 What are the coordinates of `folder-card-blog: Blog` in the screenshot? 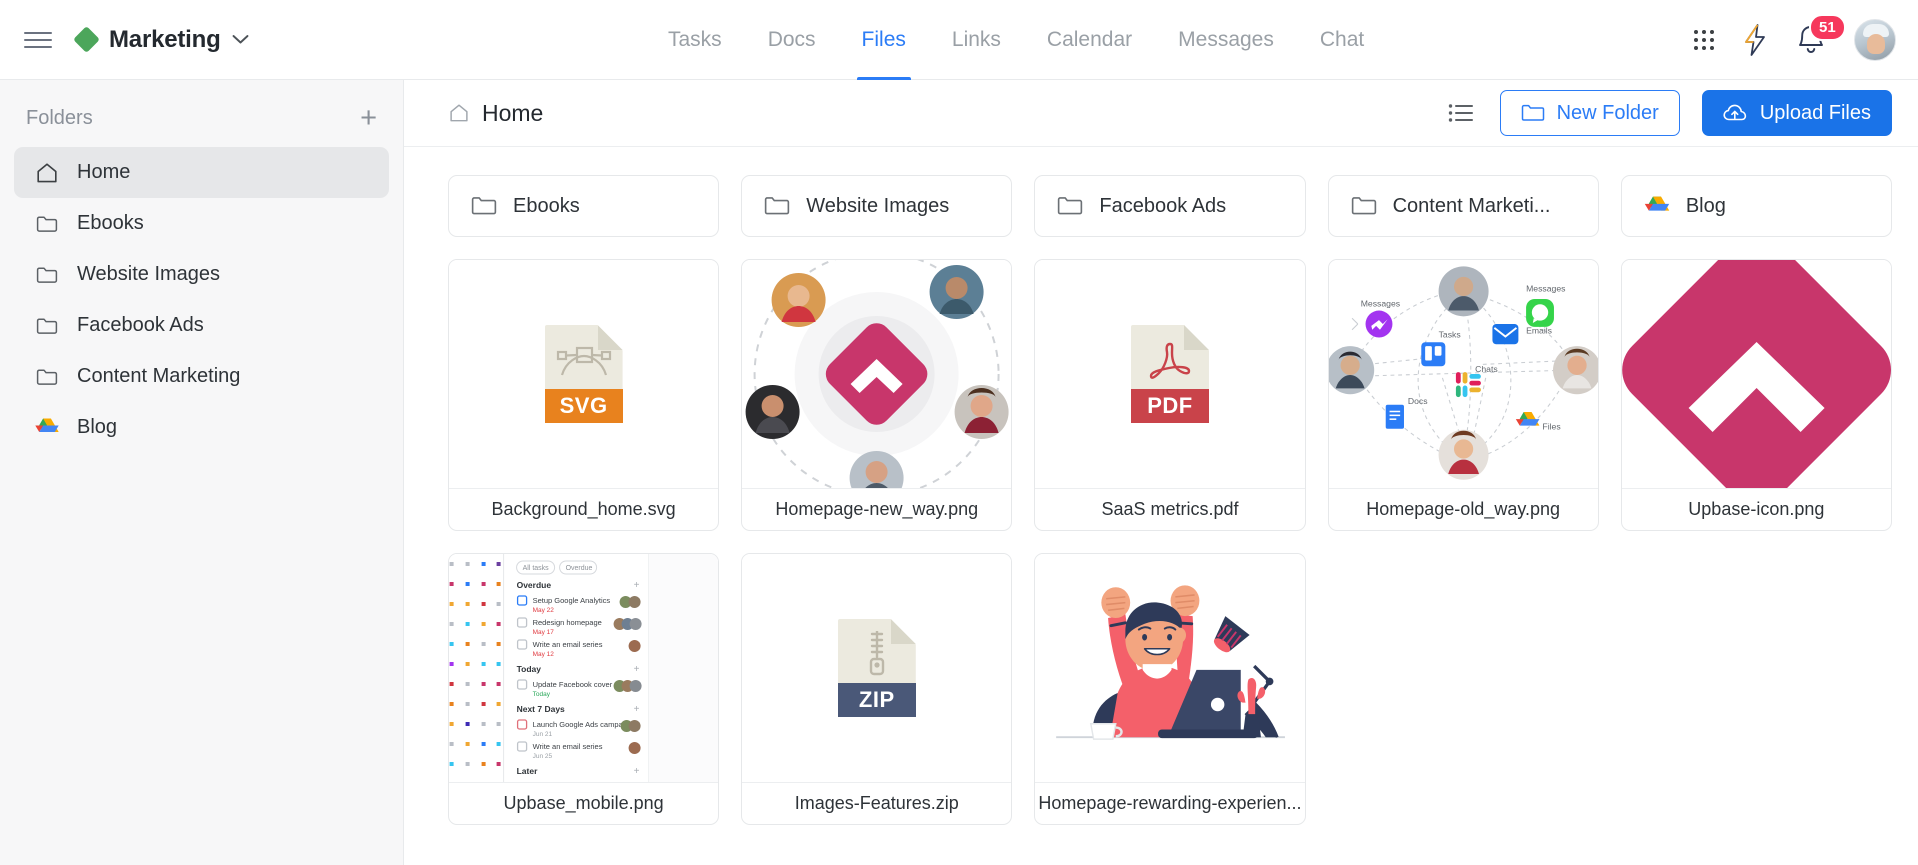 It's located at (1756, 206).